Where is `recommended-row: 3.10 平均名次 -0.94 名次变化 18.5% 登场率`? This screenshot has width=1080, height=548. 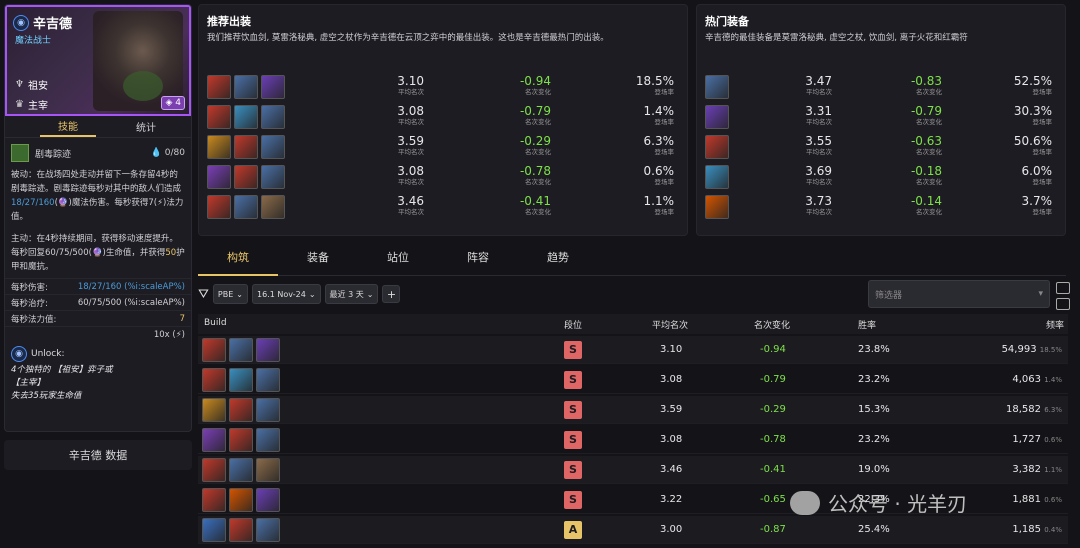
recommended-row: 3.10 平均名次 -0.94 名次变化 18.5% 登场率 is located at coordinates (444, 89).